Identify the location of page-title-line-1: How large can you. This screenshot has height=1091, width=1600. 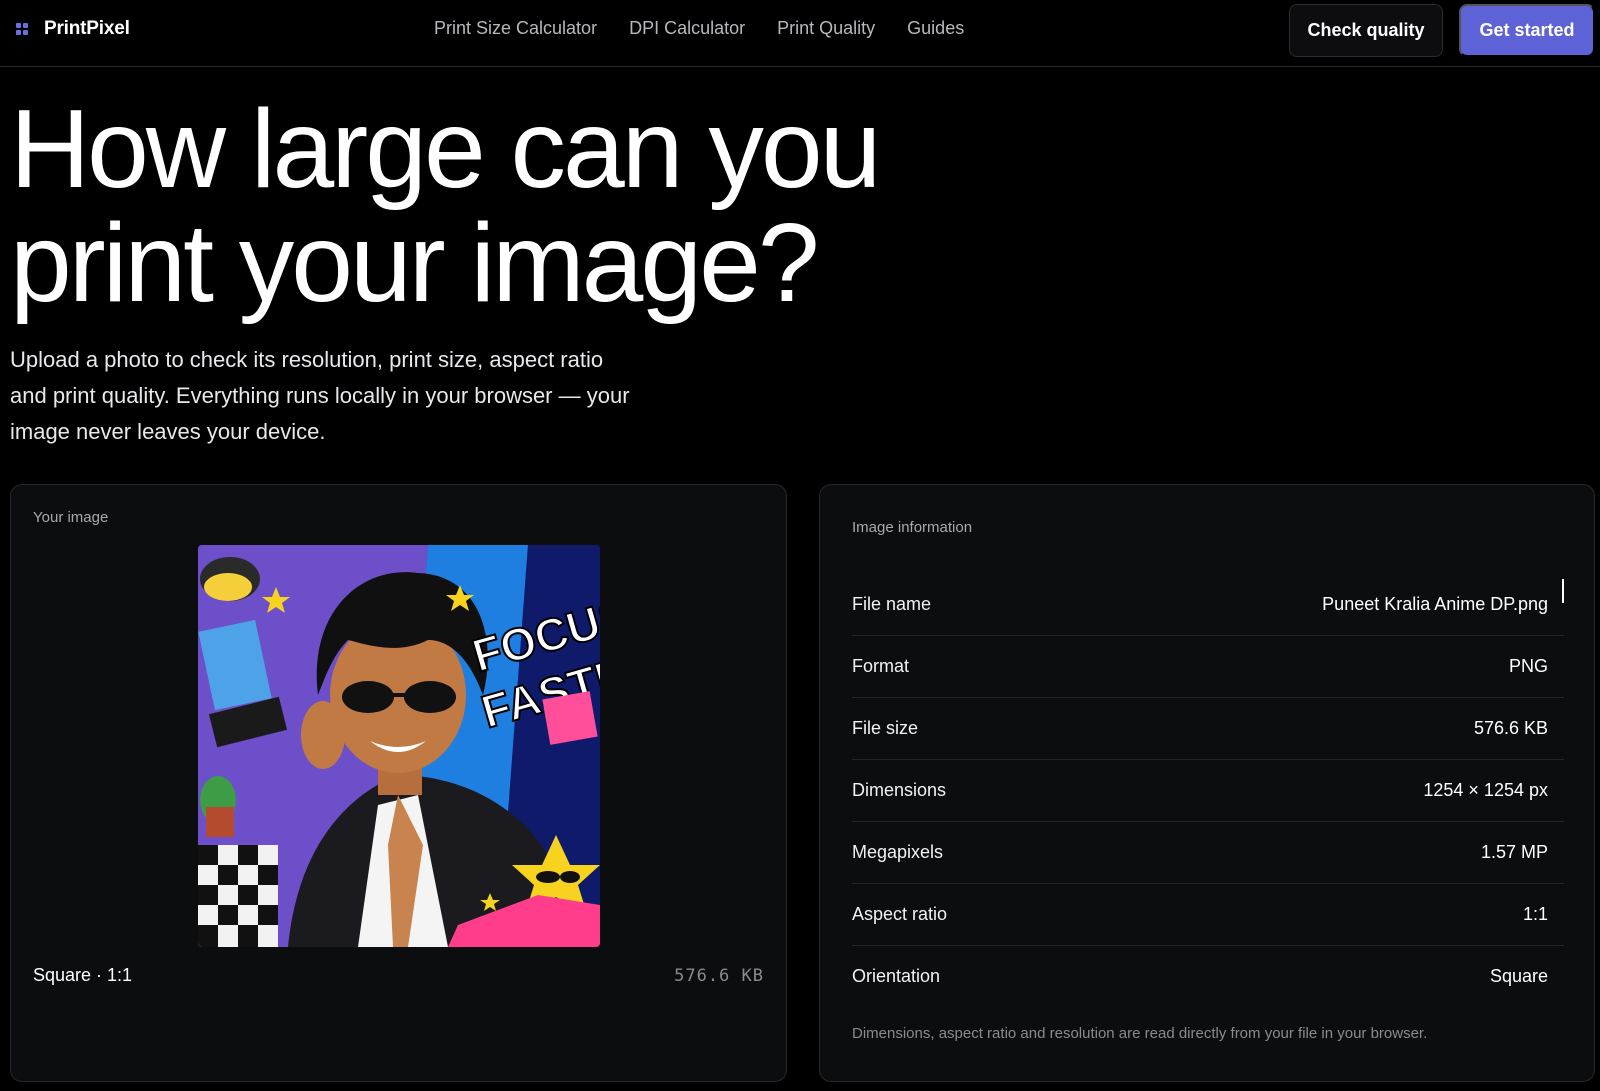
(445, 149).